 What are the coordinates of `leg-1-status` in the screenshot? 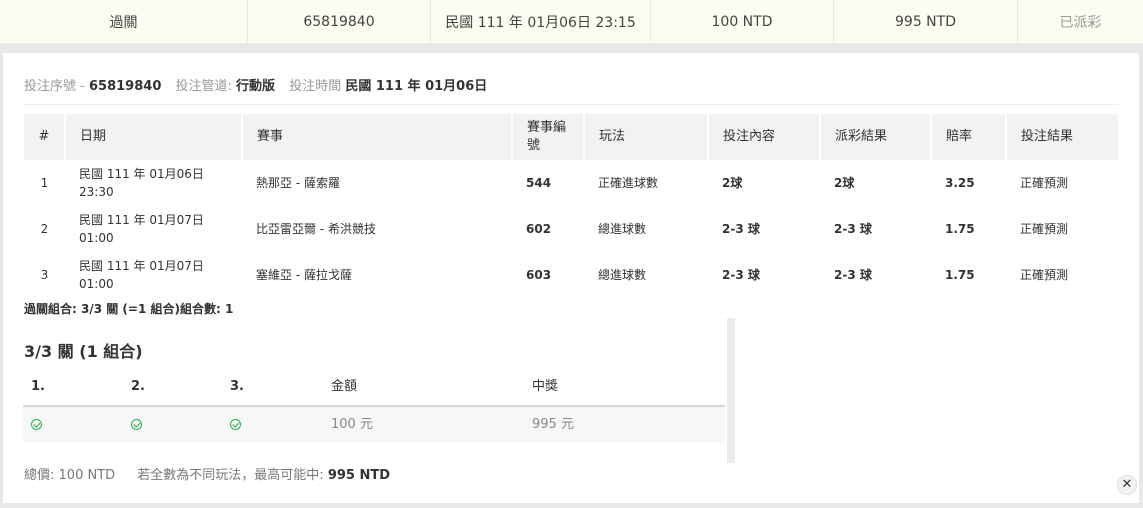 It's located at (36, 425).